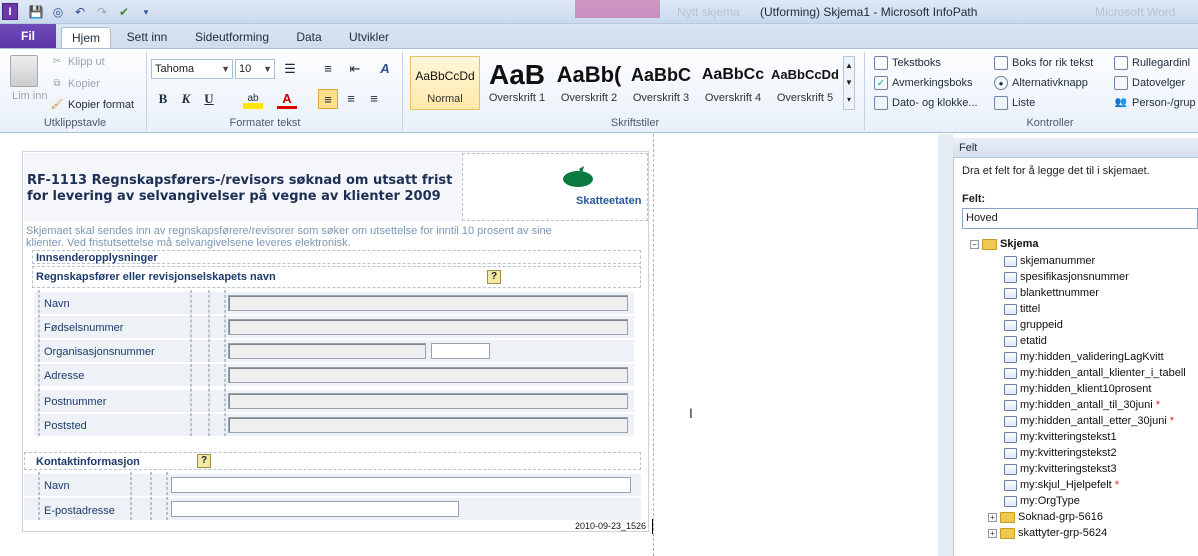 The image size is (1198, 556). What do you see at coordinates (84, 328) in the screenshot?
I see `label-fodselsnummer: Fødselsnummer` at bounding box center [84, 328].